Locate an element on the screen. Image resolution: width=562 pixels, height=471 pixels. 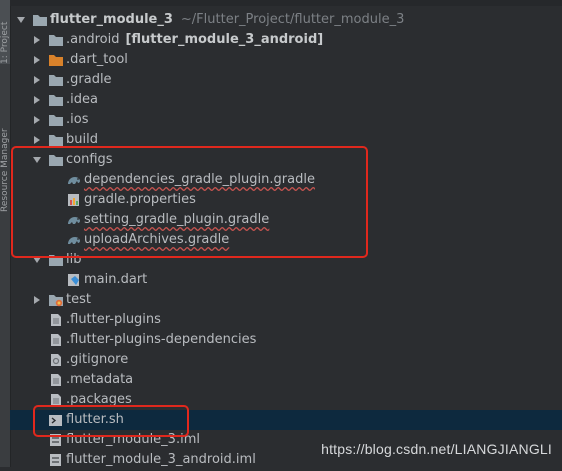
tree-item-name: flutter.sh is located at coordinates (95, 419).